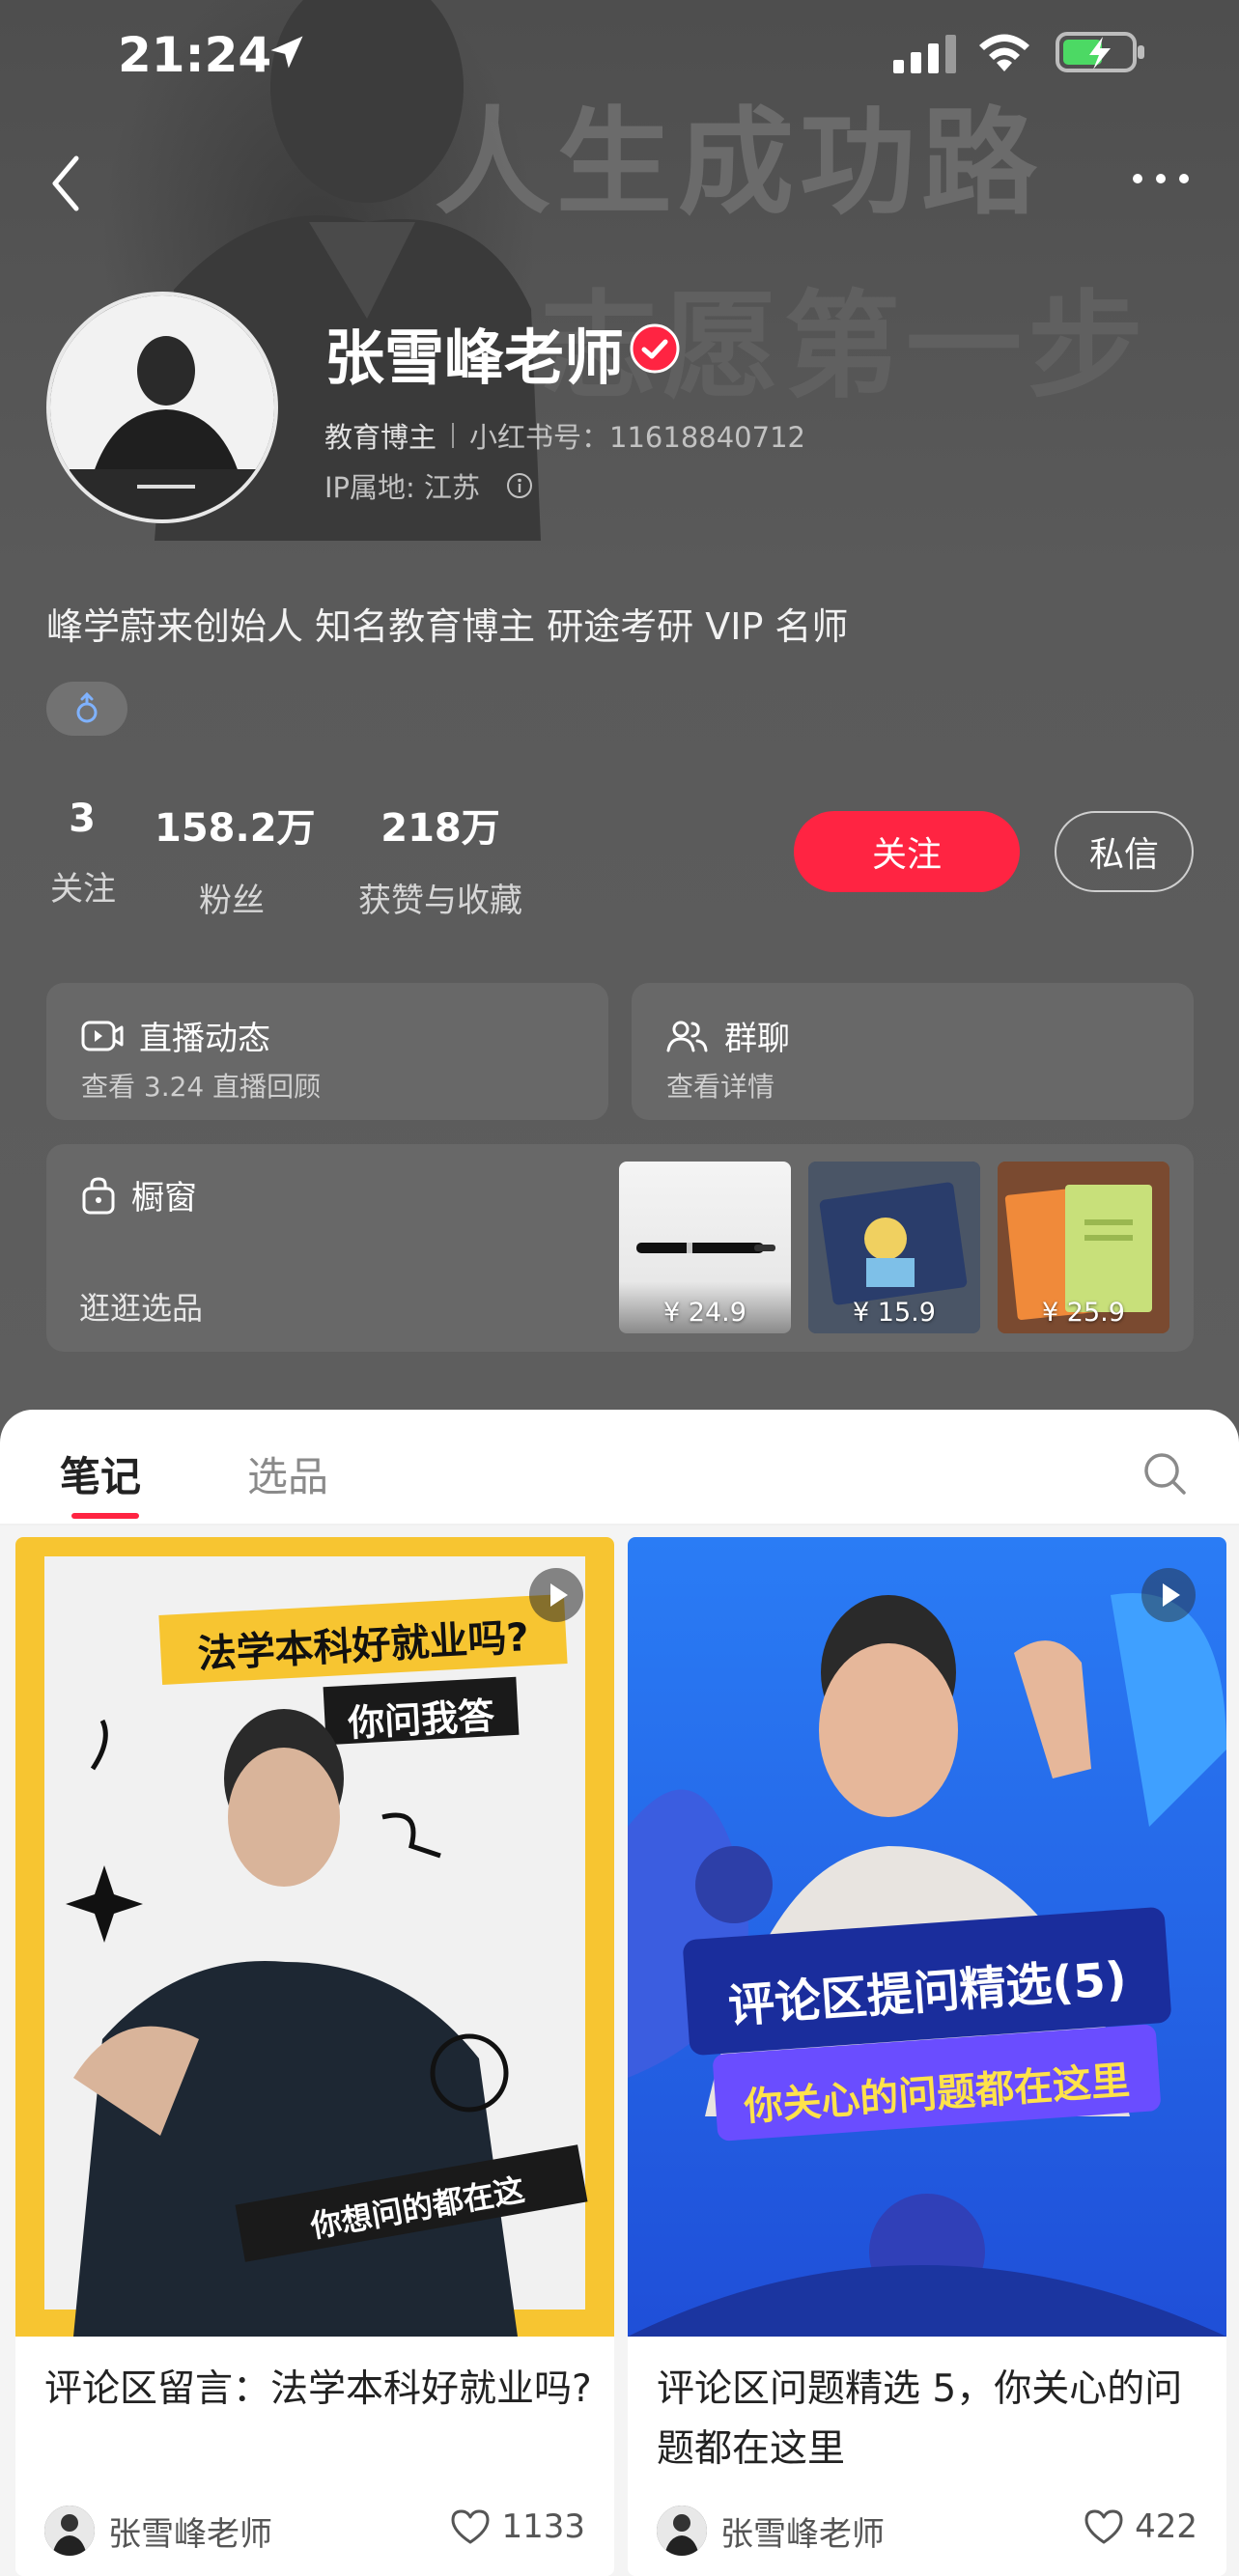  What do you see at coordinates (913, 1052) in the screenshot?
I see `group-chat-card: 群聊 查看详情` at bounding box center [913, 1052].